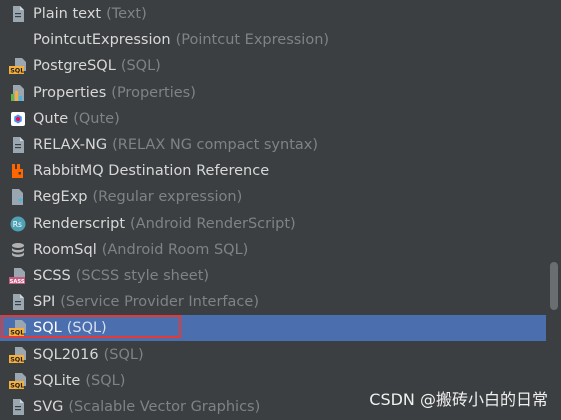  What do you see at coordinates (458, 399) in the screenshot?
I see `watermark: CSDN @搬砖小白的日常` at bounding box center [458, 399].